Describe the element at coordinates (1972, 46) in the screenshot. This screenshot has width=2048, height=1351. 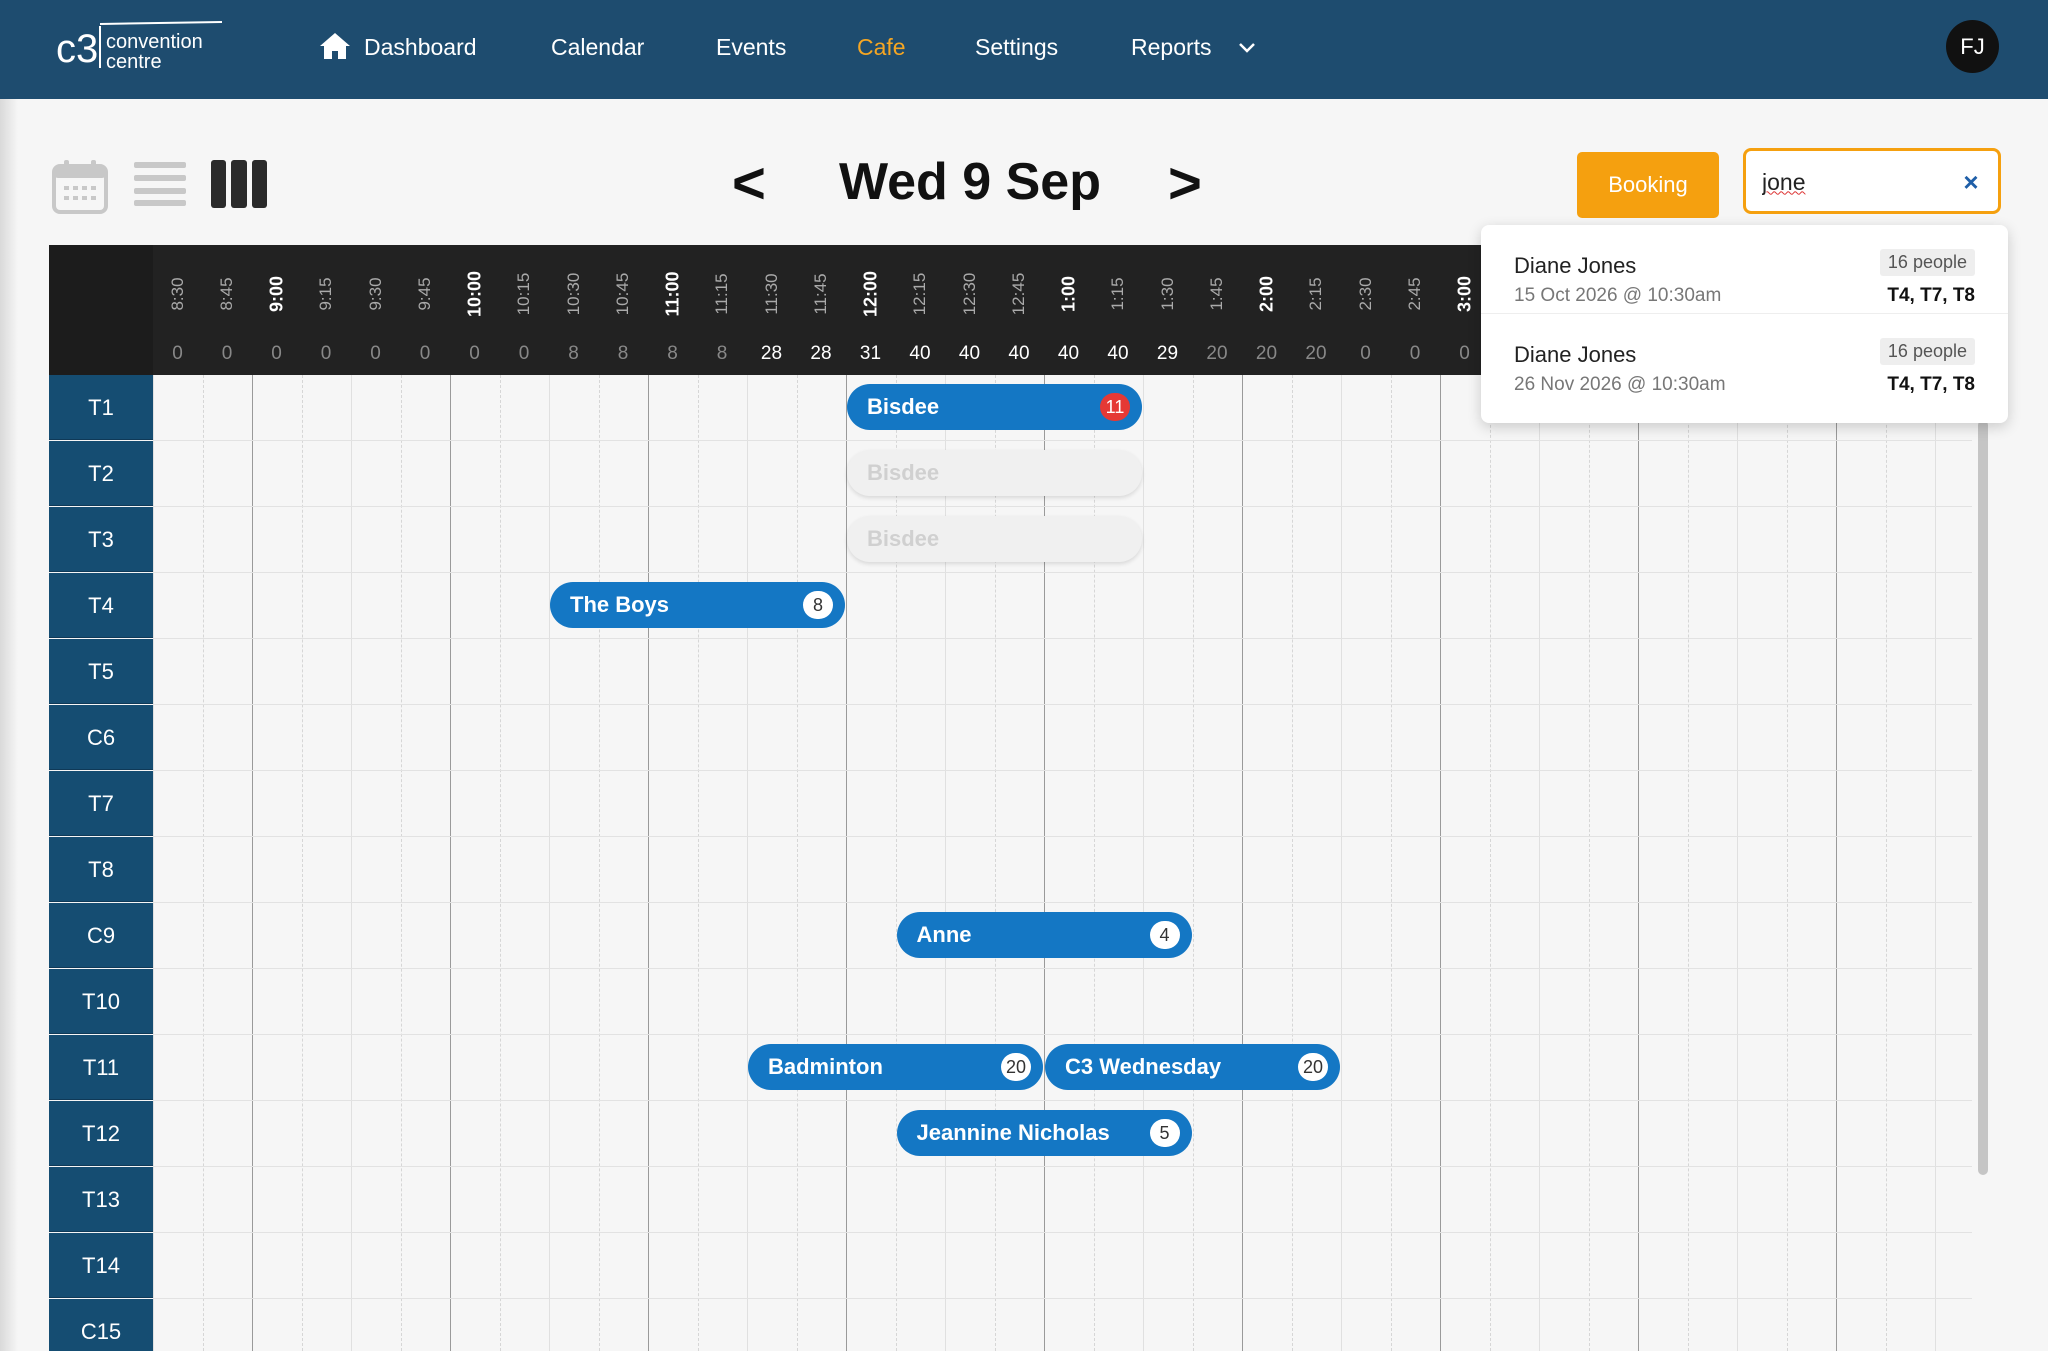
I see `user-avatar: FJ` at that location.